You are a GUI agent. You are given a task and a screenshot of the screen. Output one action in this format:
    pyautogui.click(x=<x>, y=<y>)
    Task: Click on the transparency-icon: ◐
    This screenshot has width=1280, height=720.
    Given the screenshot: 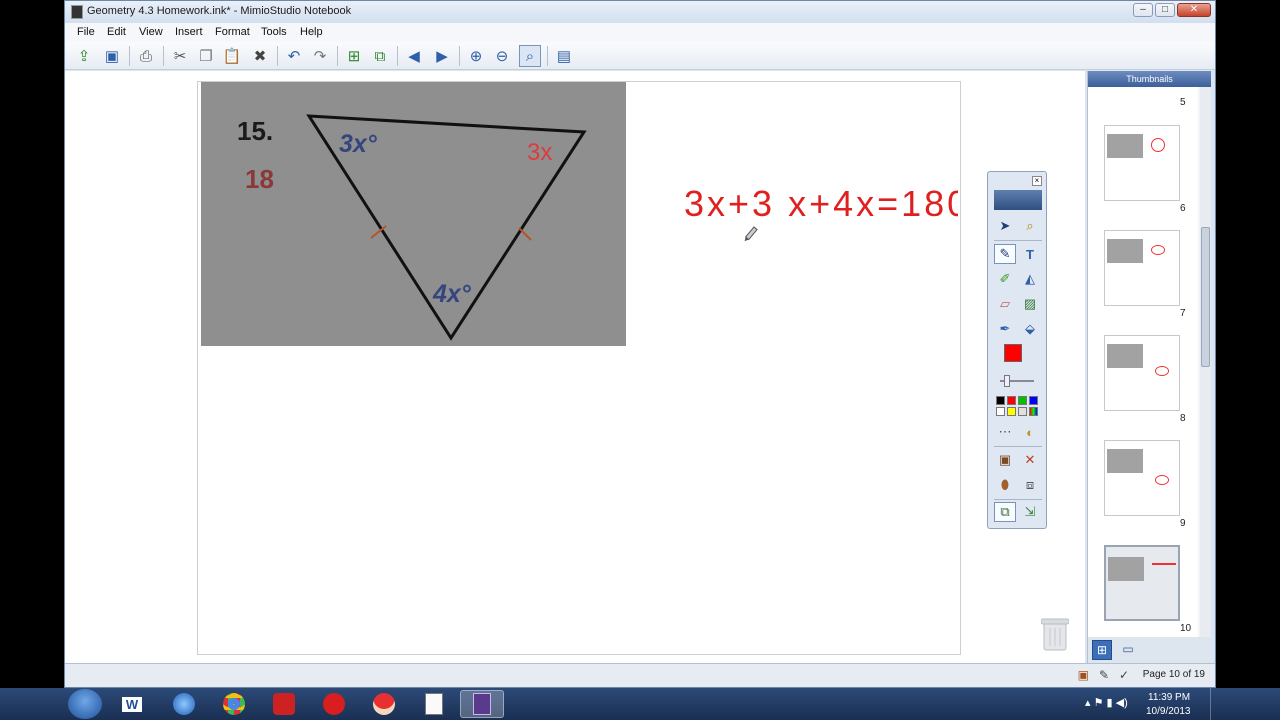 What is the action you would take?
    pyautogui.click(x=1030, y=432)
    